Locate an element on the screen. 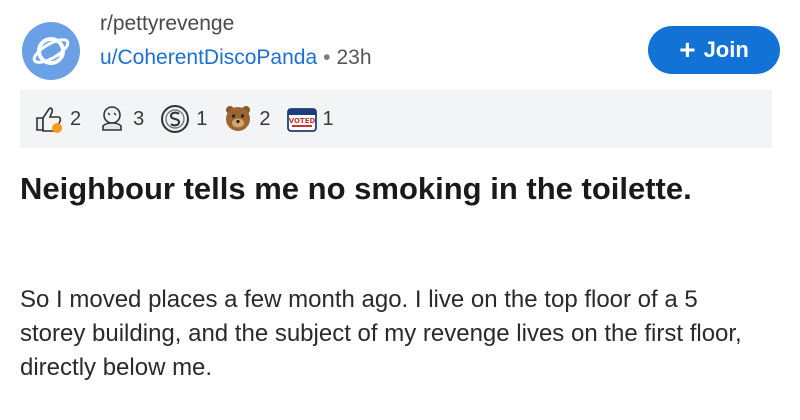  username-link: u/CoherentDiscoPanda is located at coordinates (208, 57).